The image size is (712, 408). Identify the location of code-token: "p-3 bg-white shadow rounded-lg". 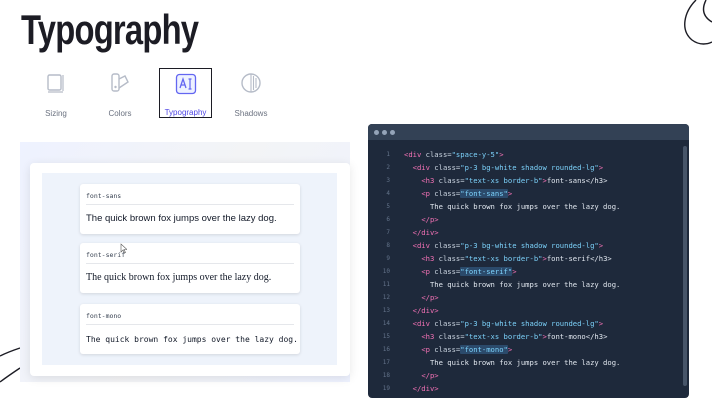
(529, 245).